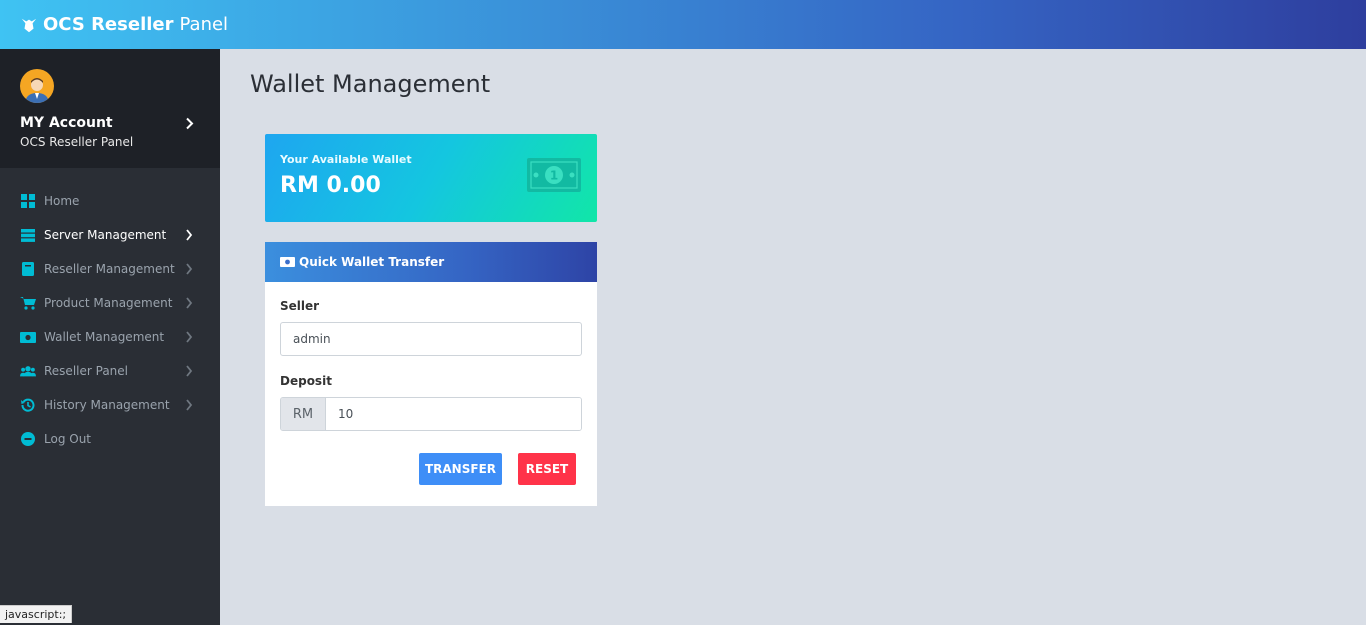 The height and width of the screenshot is (625, 1366). I want to click on transfer-button: TRANSFER, so click(460, 469).